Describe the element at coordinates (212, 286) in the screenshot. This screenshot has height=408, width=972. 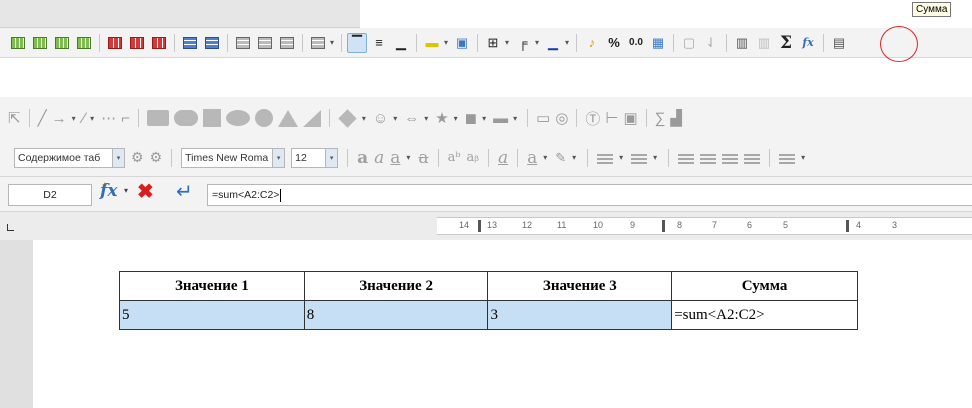
I see `table-header-cell: Значение 1` at that location.